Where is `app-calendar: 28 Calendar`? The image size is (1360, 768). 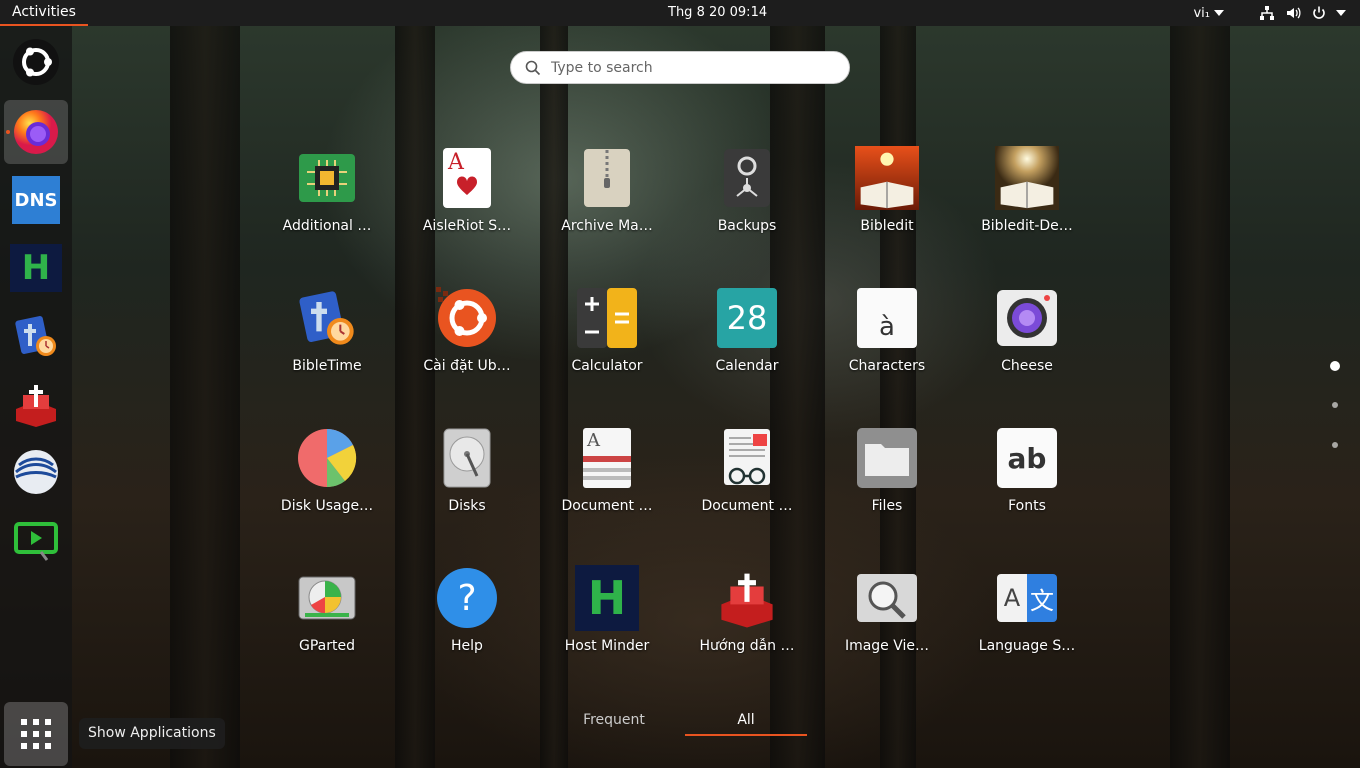
app-calendar: 28 Calendar is located at coordinates (747, 337).